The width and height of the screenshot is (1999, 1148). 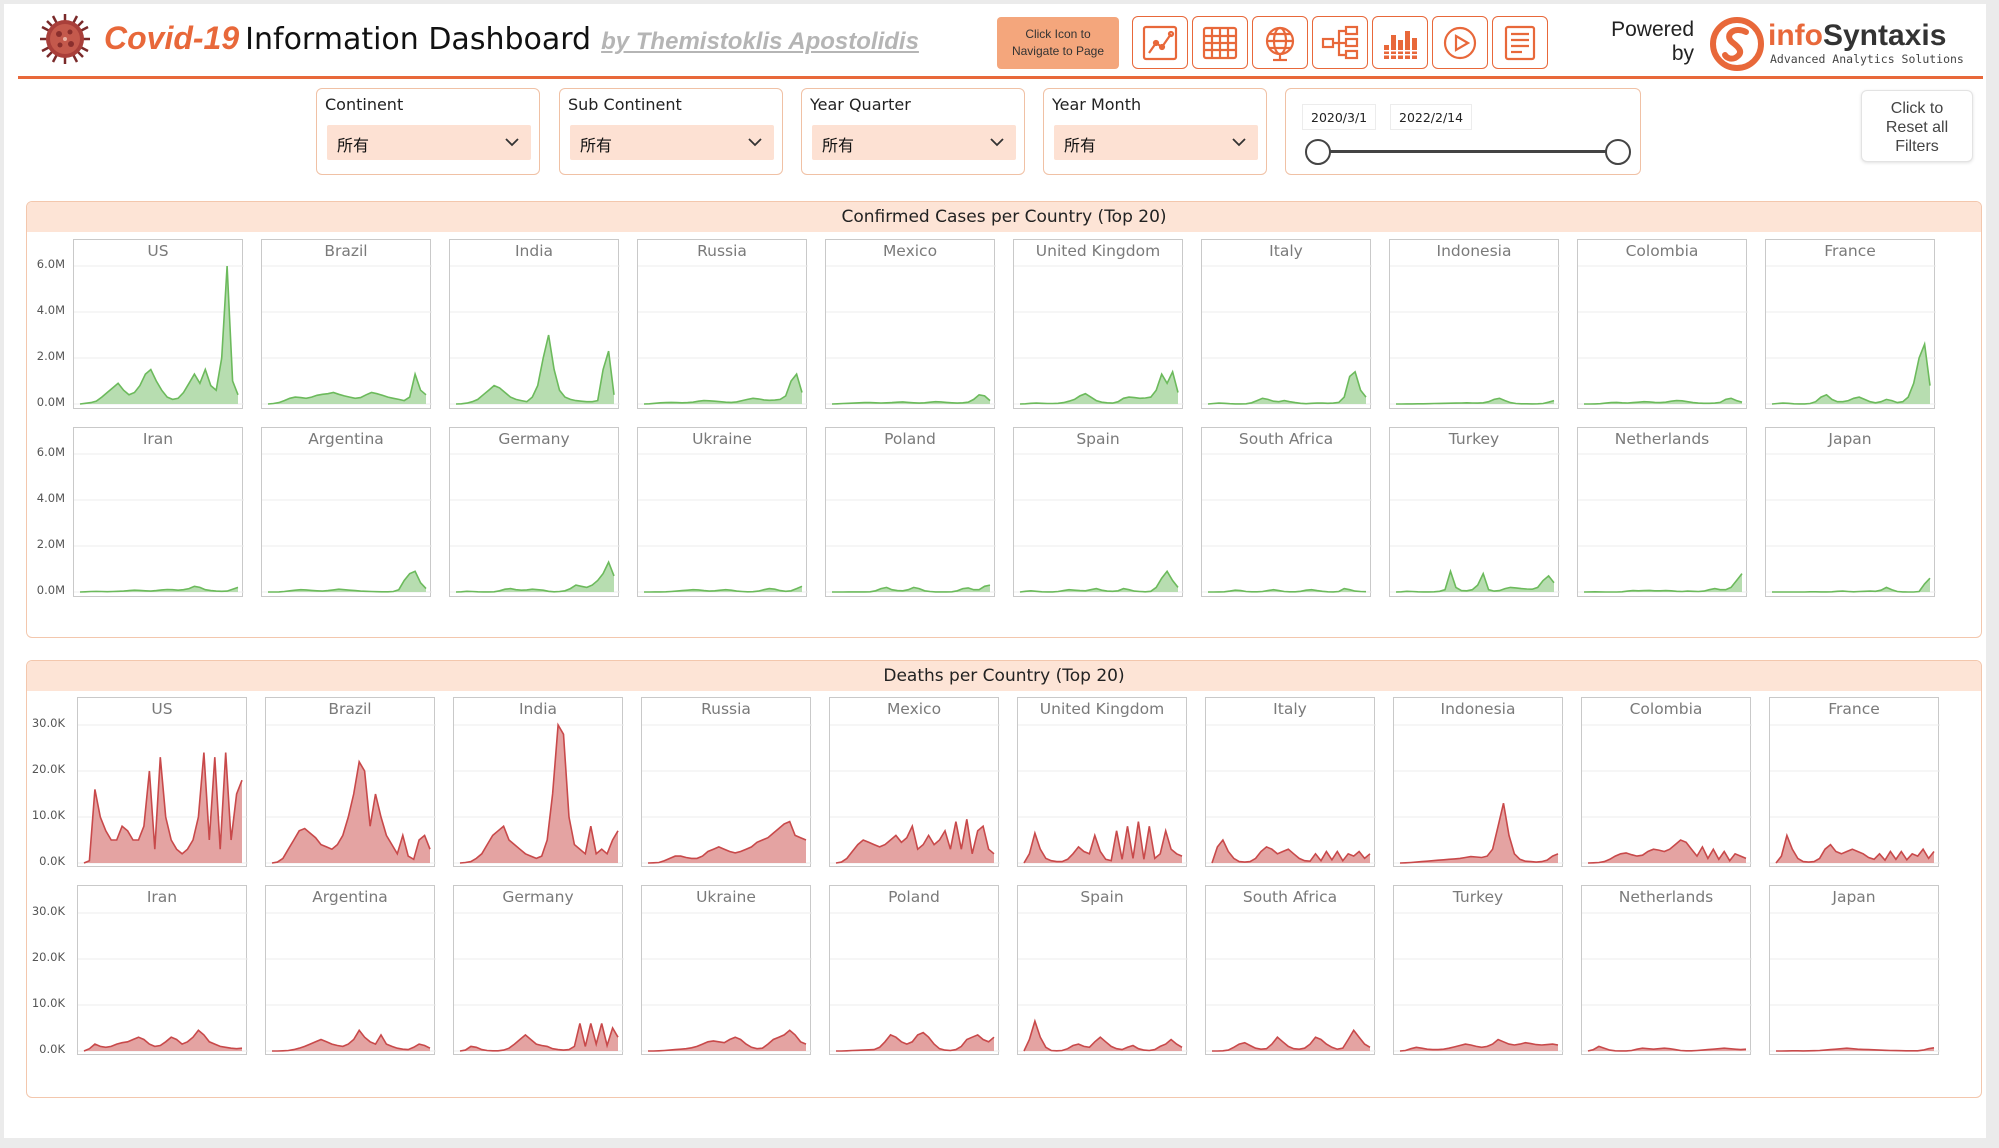 What do you see at coordinates (1286, 439) in the screenshot?
I see `country-name: South Africa` at bounding box center [1286, 439].